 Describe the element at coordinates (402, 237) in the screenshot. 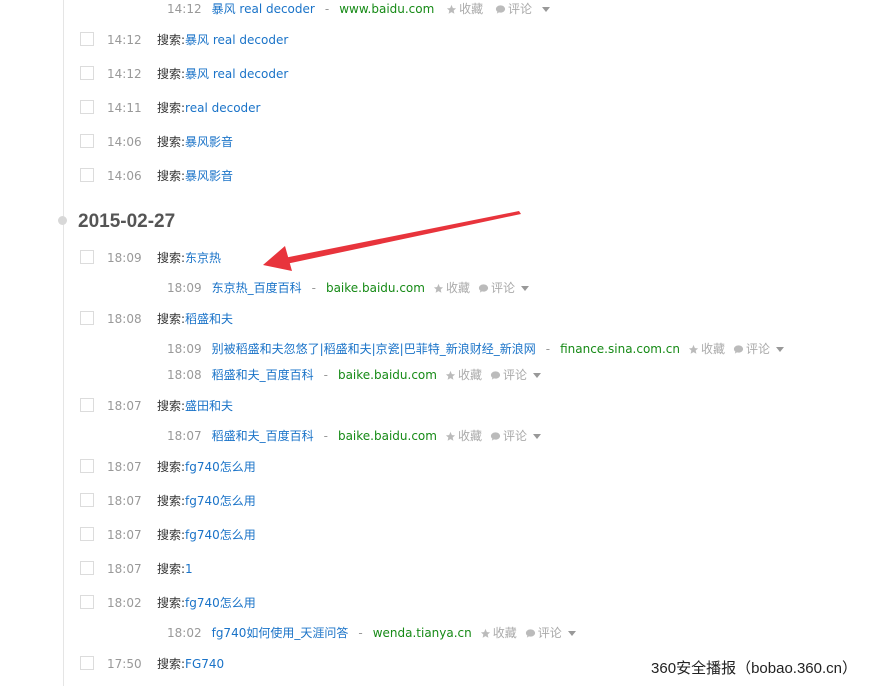

I see `arrow-shaft` at that location.